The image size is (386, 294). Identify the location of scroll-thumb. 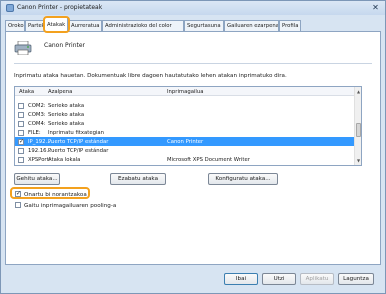
(358, 130).